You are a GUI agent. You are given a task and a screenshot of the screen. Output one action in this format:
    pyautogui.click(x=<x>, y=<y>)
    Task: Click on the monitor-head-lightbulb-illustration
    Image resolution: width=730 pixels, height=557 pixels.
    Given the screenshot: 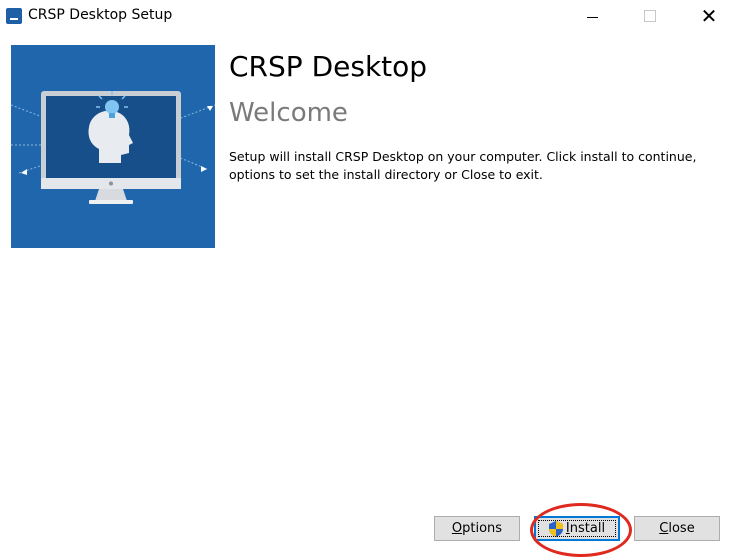 What is the action you would take?
    pyautogui.click(x=113, y=147)
    